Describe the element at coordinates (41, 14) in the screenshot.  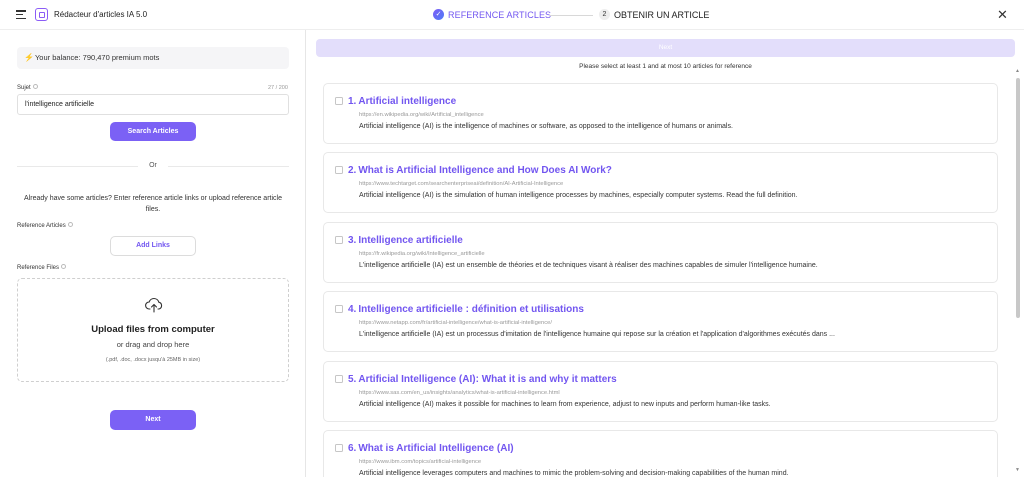
I see `app-logo-icon` at that location.